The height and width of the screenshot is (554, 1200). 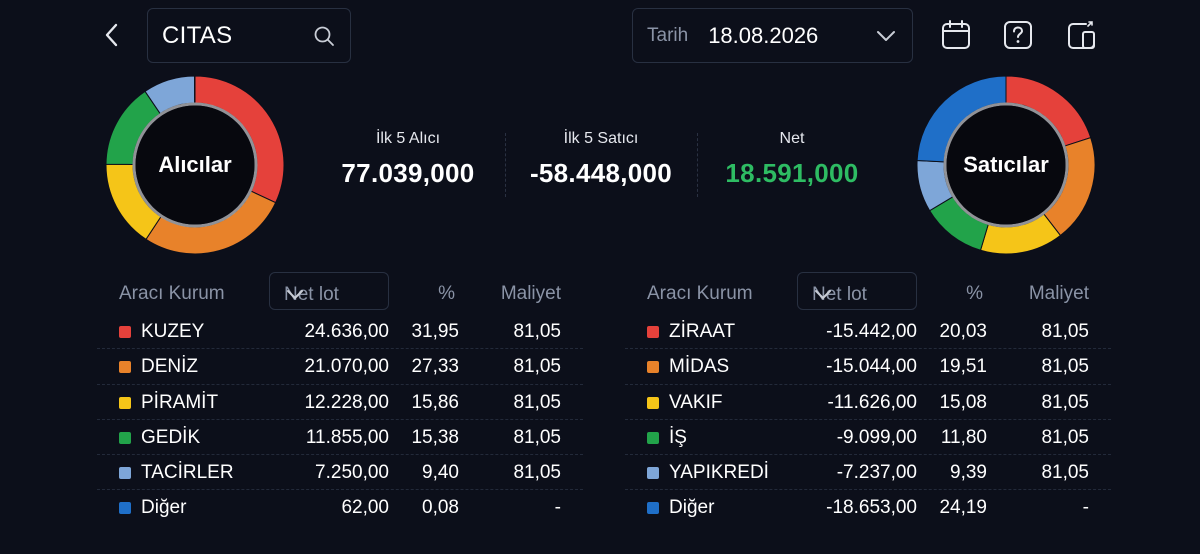 I want to click on top5-sellers-summary: İlk 5 Satıcı -58.448,000, so click(x=601, y=159).